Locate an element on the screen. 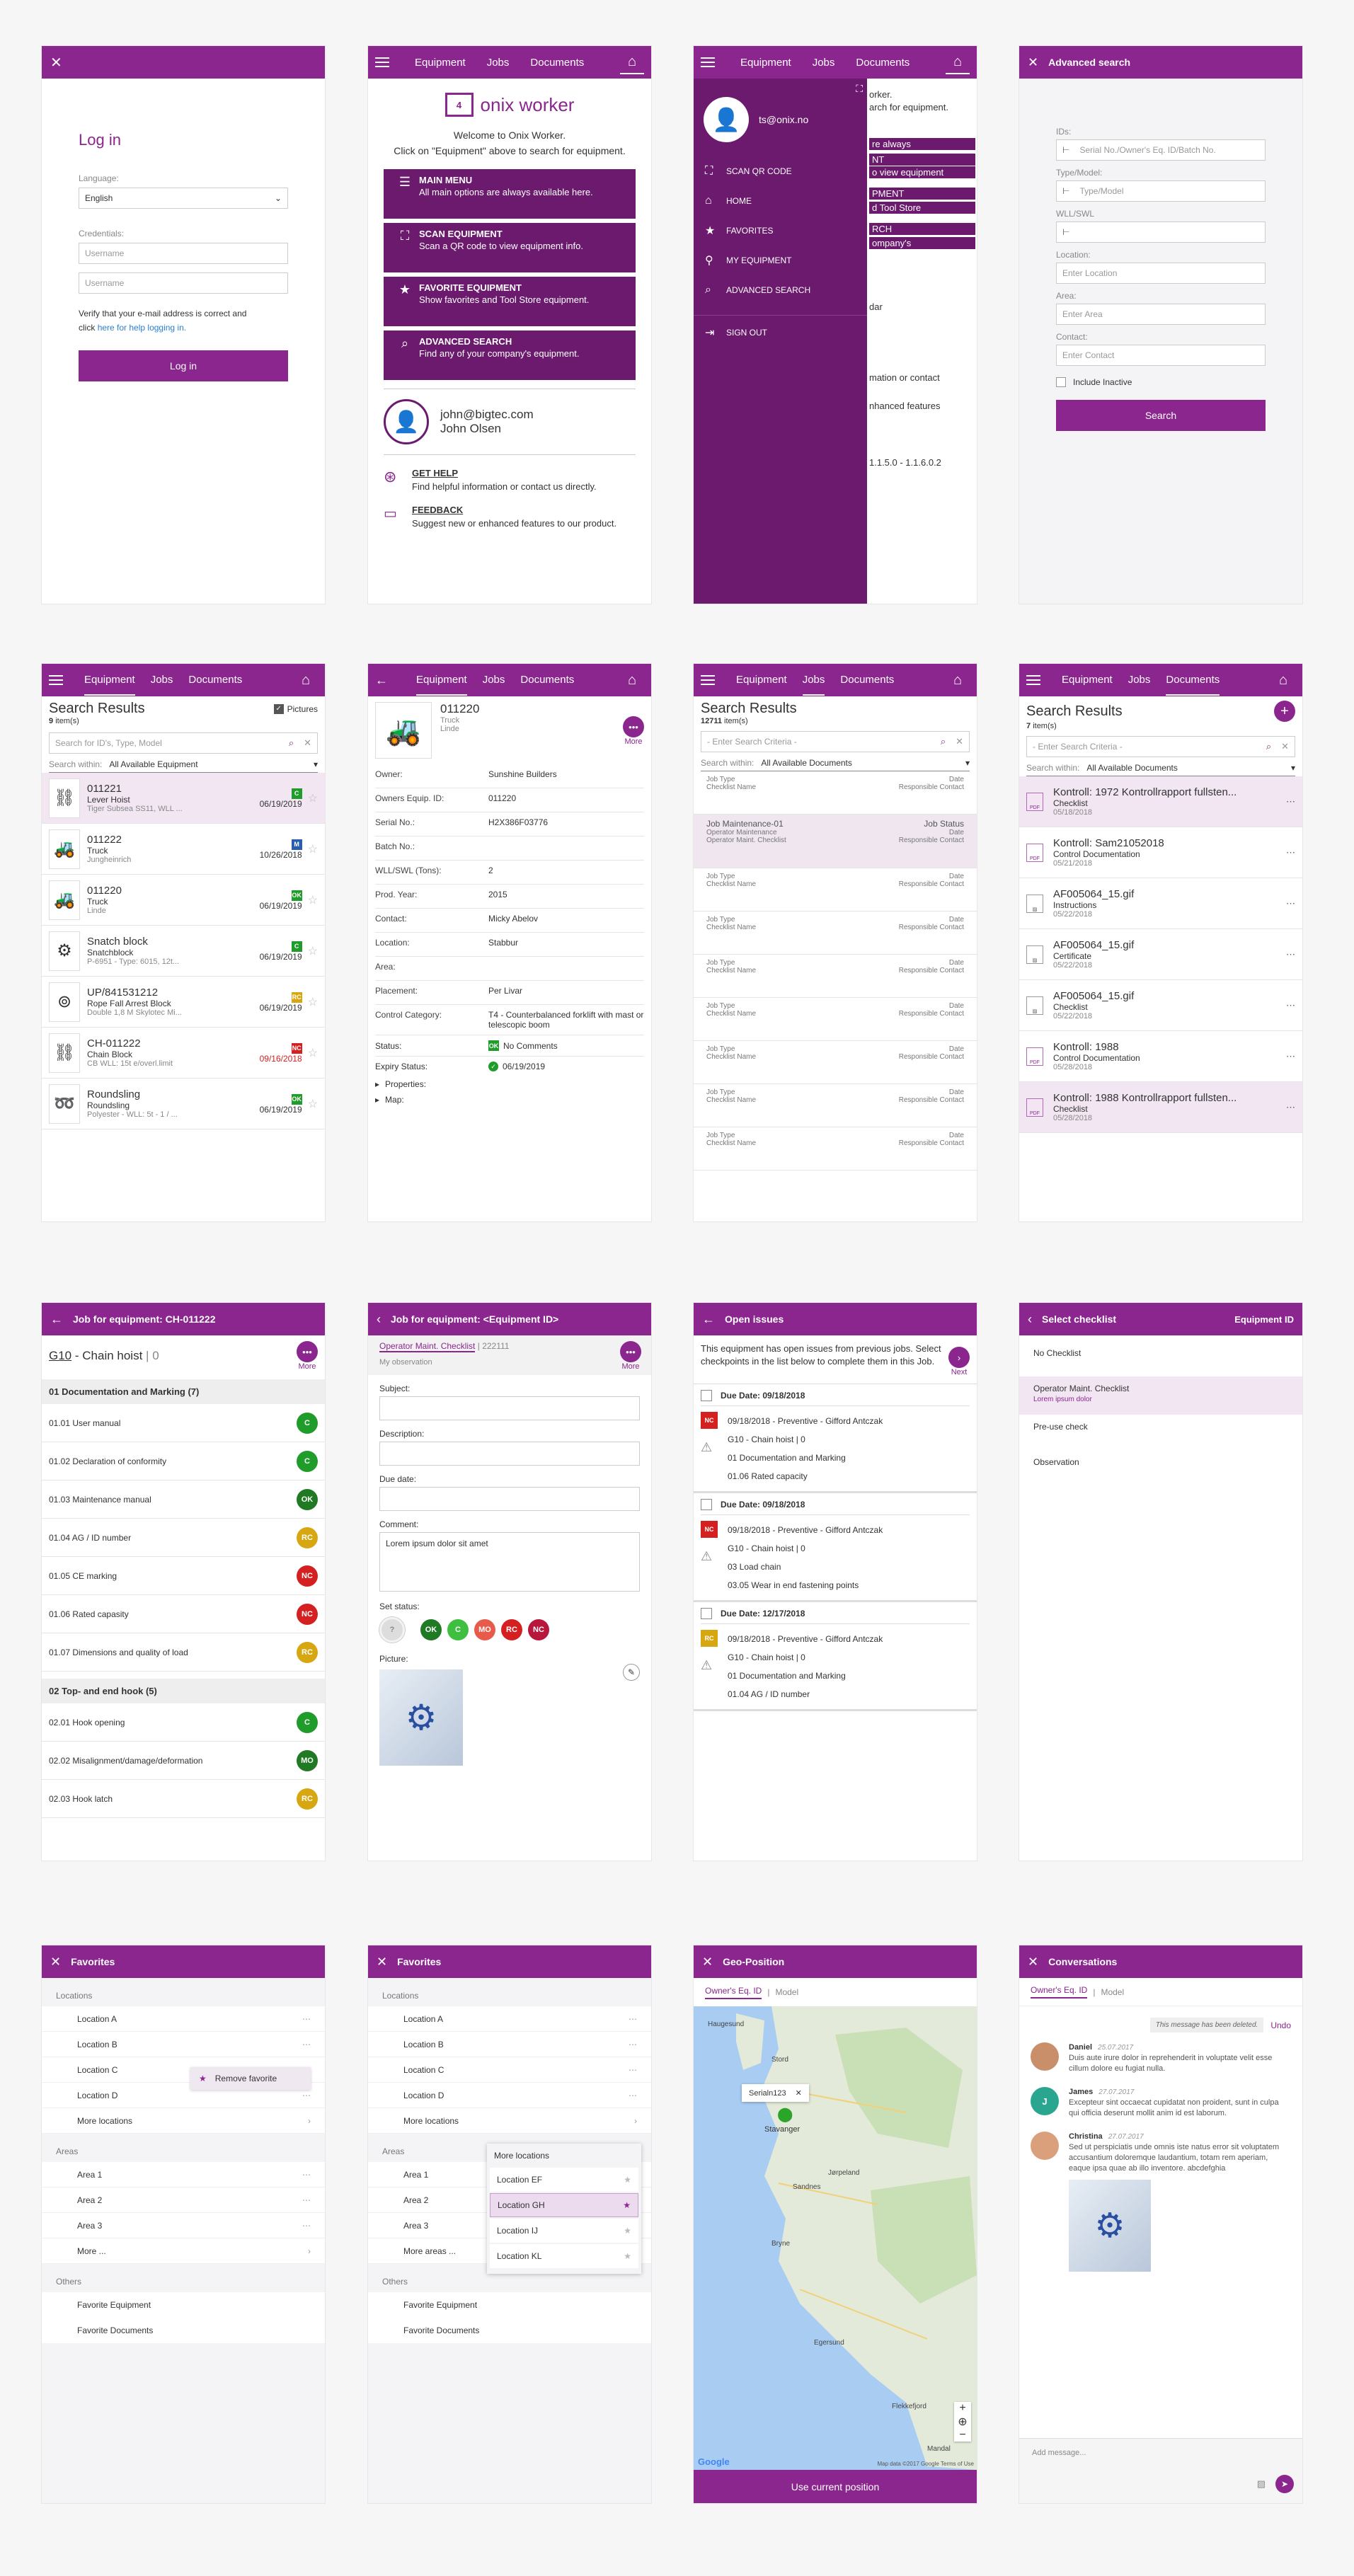  due-date-field is located at coordinates (509, 1499).